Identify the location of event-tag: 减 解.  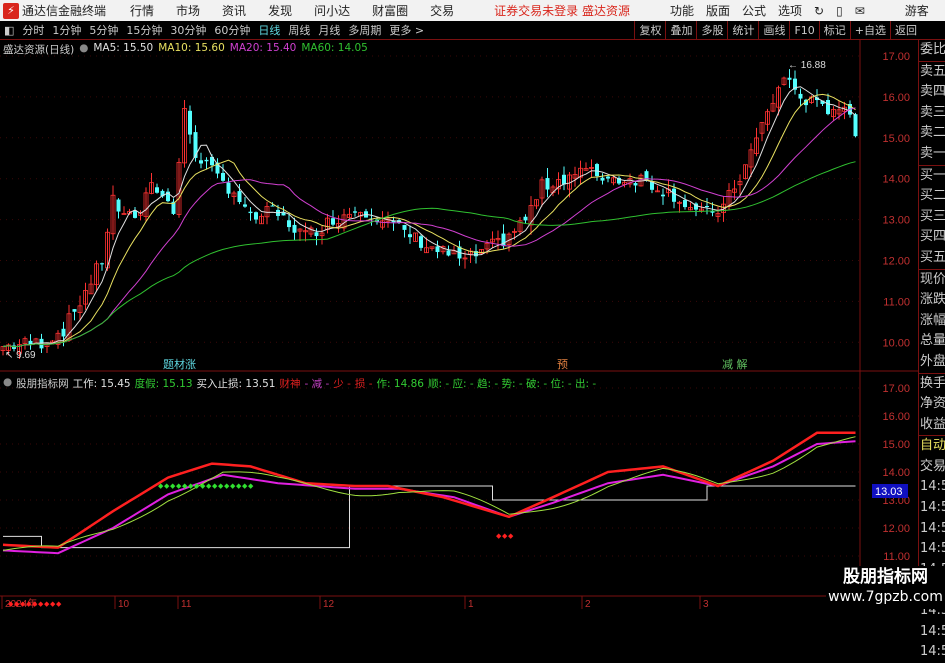
(735, 364).